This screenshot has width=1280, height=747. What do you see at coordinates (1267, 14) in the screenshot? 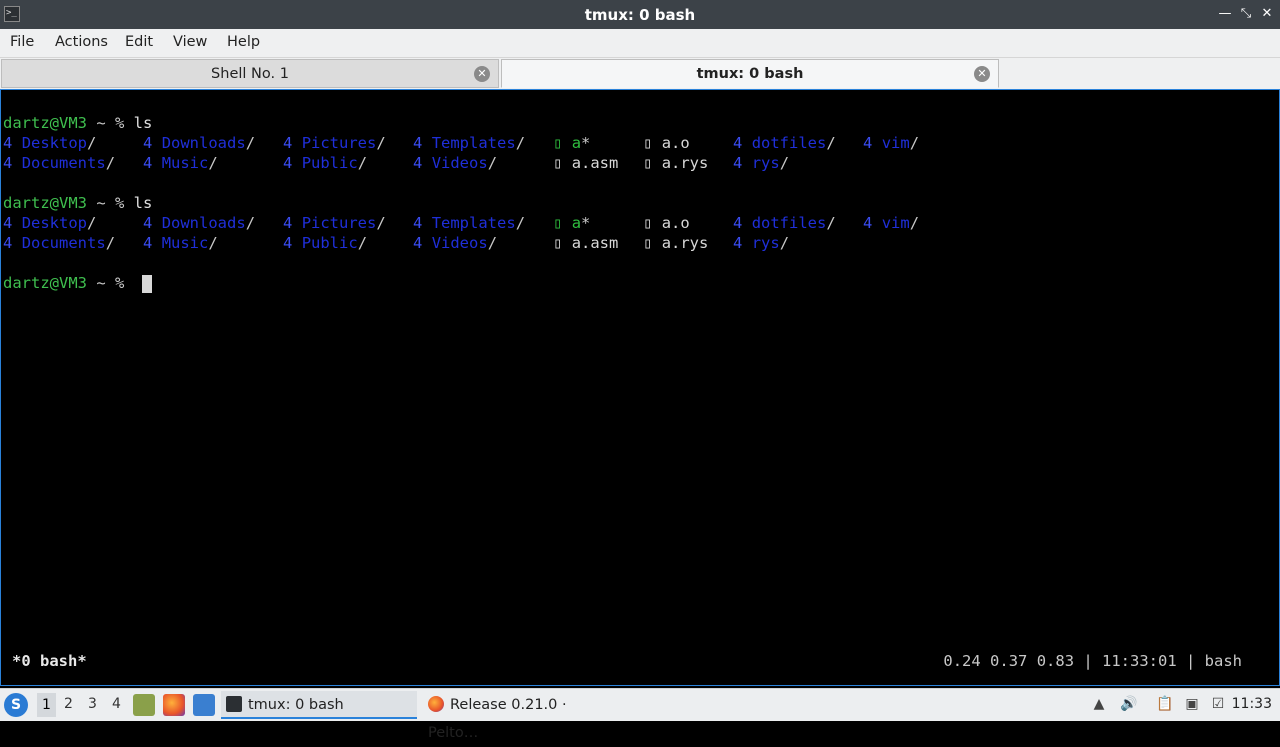
I see `close-icon: ✕` at bounding box center [1267, 14].